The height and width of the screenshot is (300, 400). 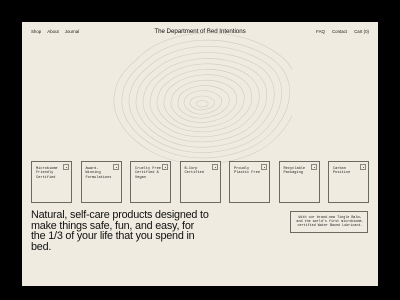 What do you see at coordinates (247, 171) in the screenshot?
I see `feature-card-label: Proudly Plastic Free` at bounding box center [247, 171].